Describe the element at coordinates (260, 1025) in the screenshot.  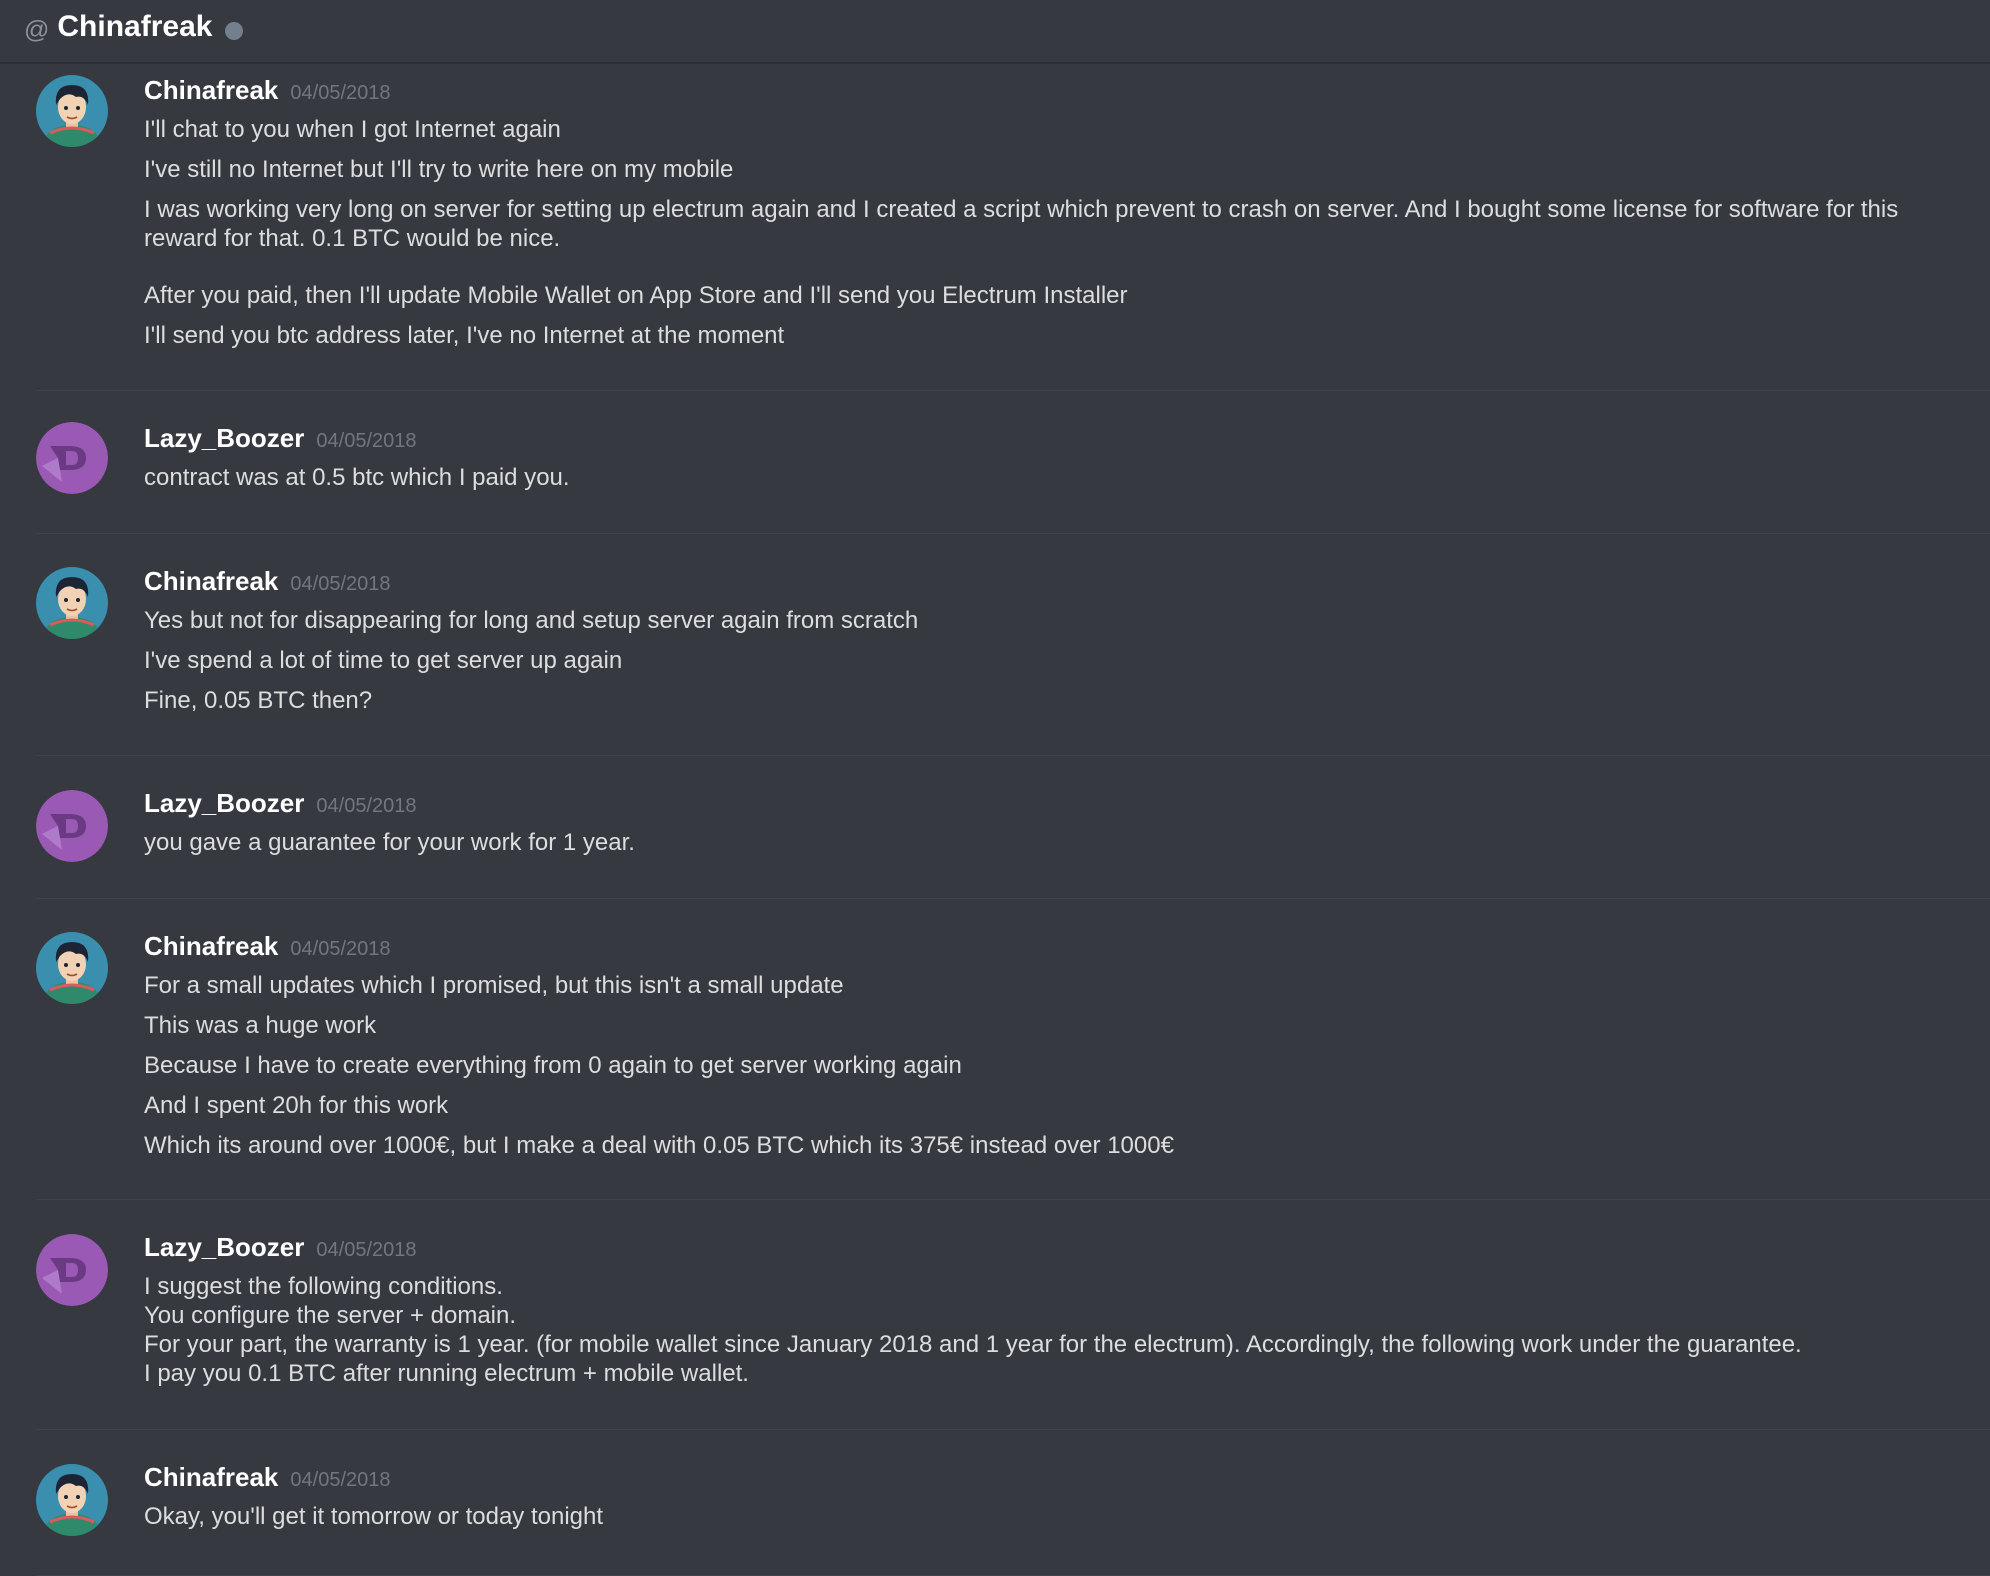
I see `message-text: This was a huge work` at that location.